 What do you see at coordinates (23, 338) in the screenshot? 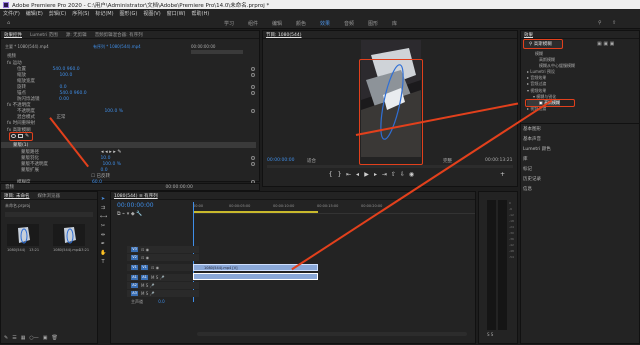
I see `icon-view-icon: ▦` at bounding box center [23, 338].